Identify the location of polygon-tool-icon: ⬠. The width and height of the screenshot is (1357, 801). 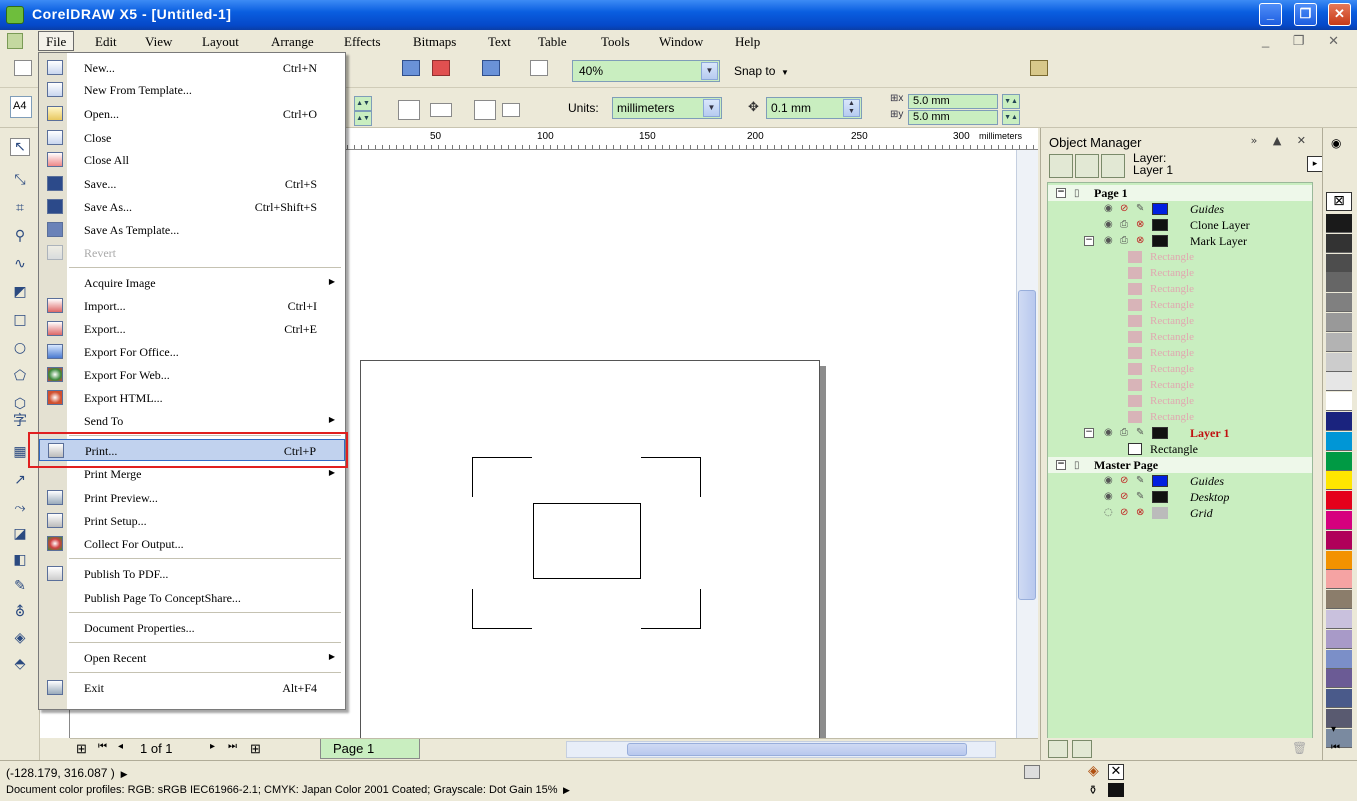
(20, 377).